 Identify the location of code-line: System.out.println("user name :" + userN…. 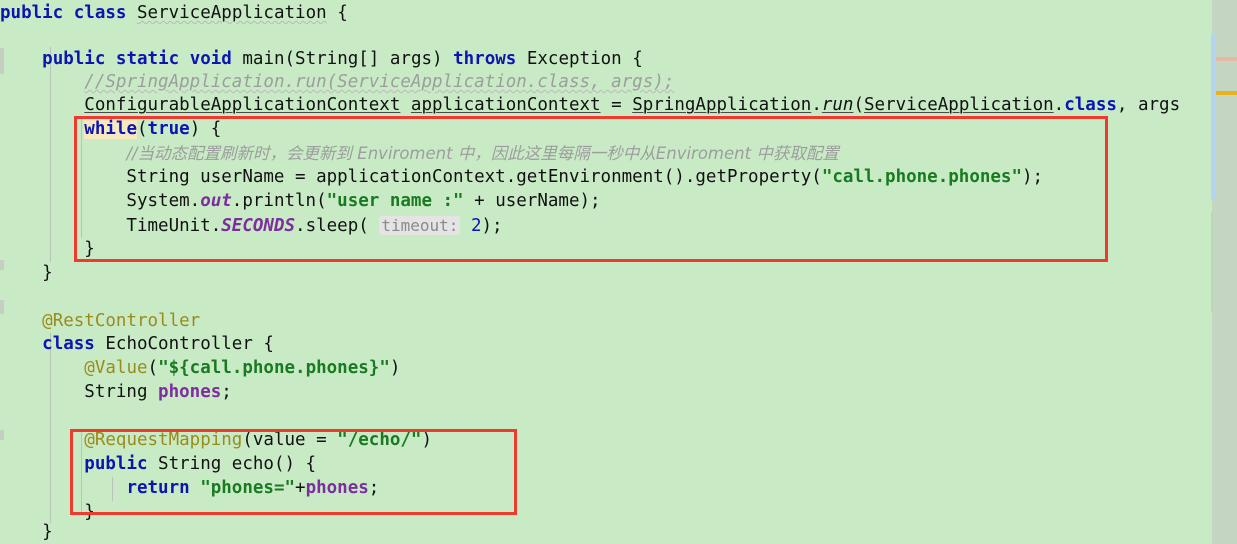
(300, 202).